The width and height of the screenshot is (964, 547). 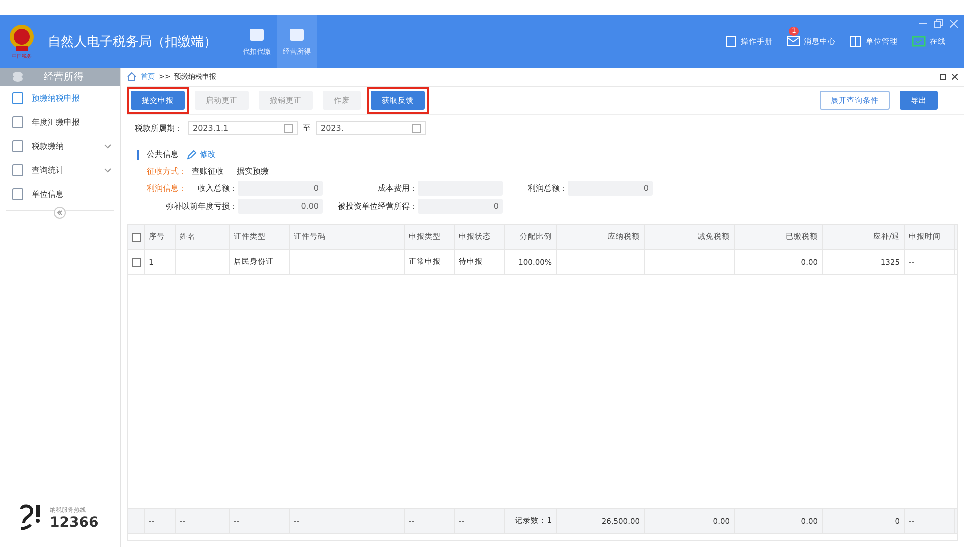 What do you see at coordinates (371, 128) in the screenshot?
I see `date-field: 2023.` at bounding box center [371, 128].